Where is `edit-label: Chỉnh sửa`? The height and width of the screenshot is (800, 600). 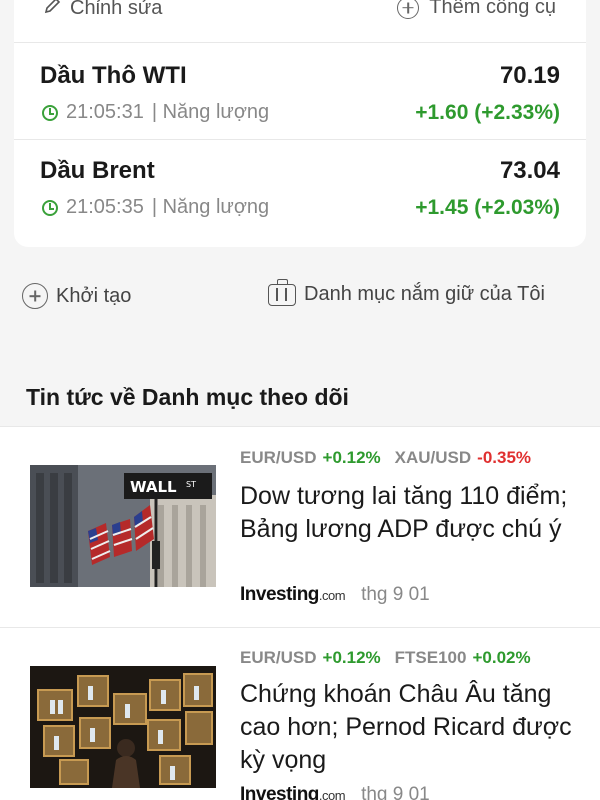 edit-label: Chỉnh sửa is located at coordinates (116, 9).